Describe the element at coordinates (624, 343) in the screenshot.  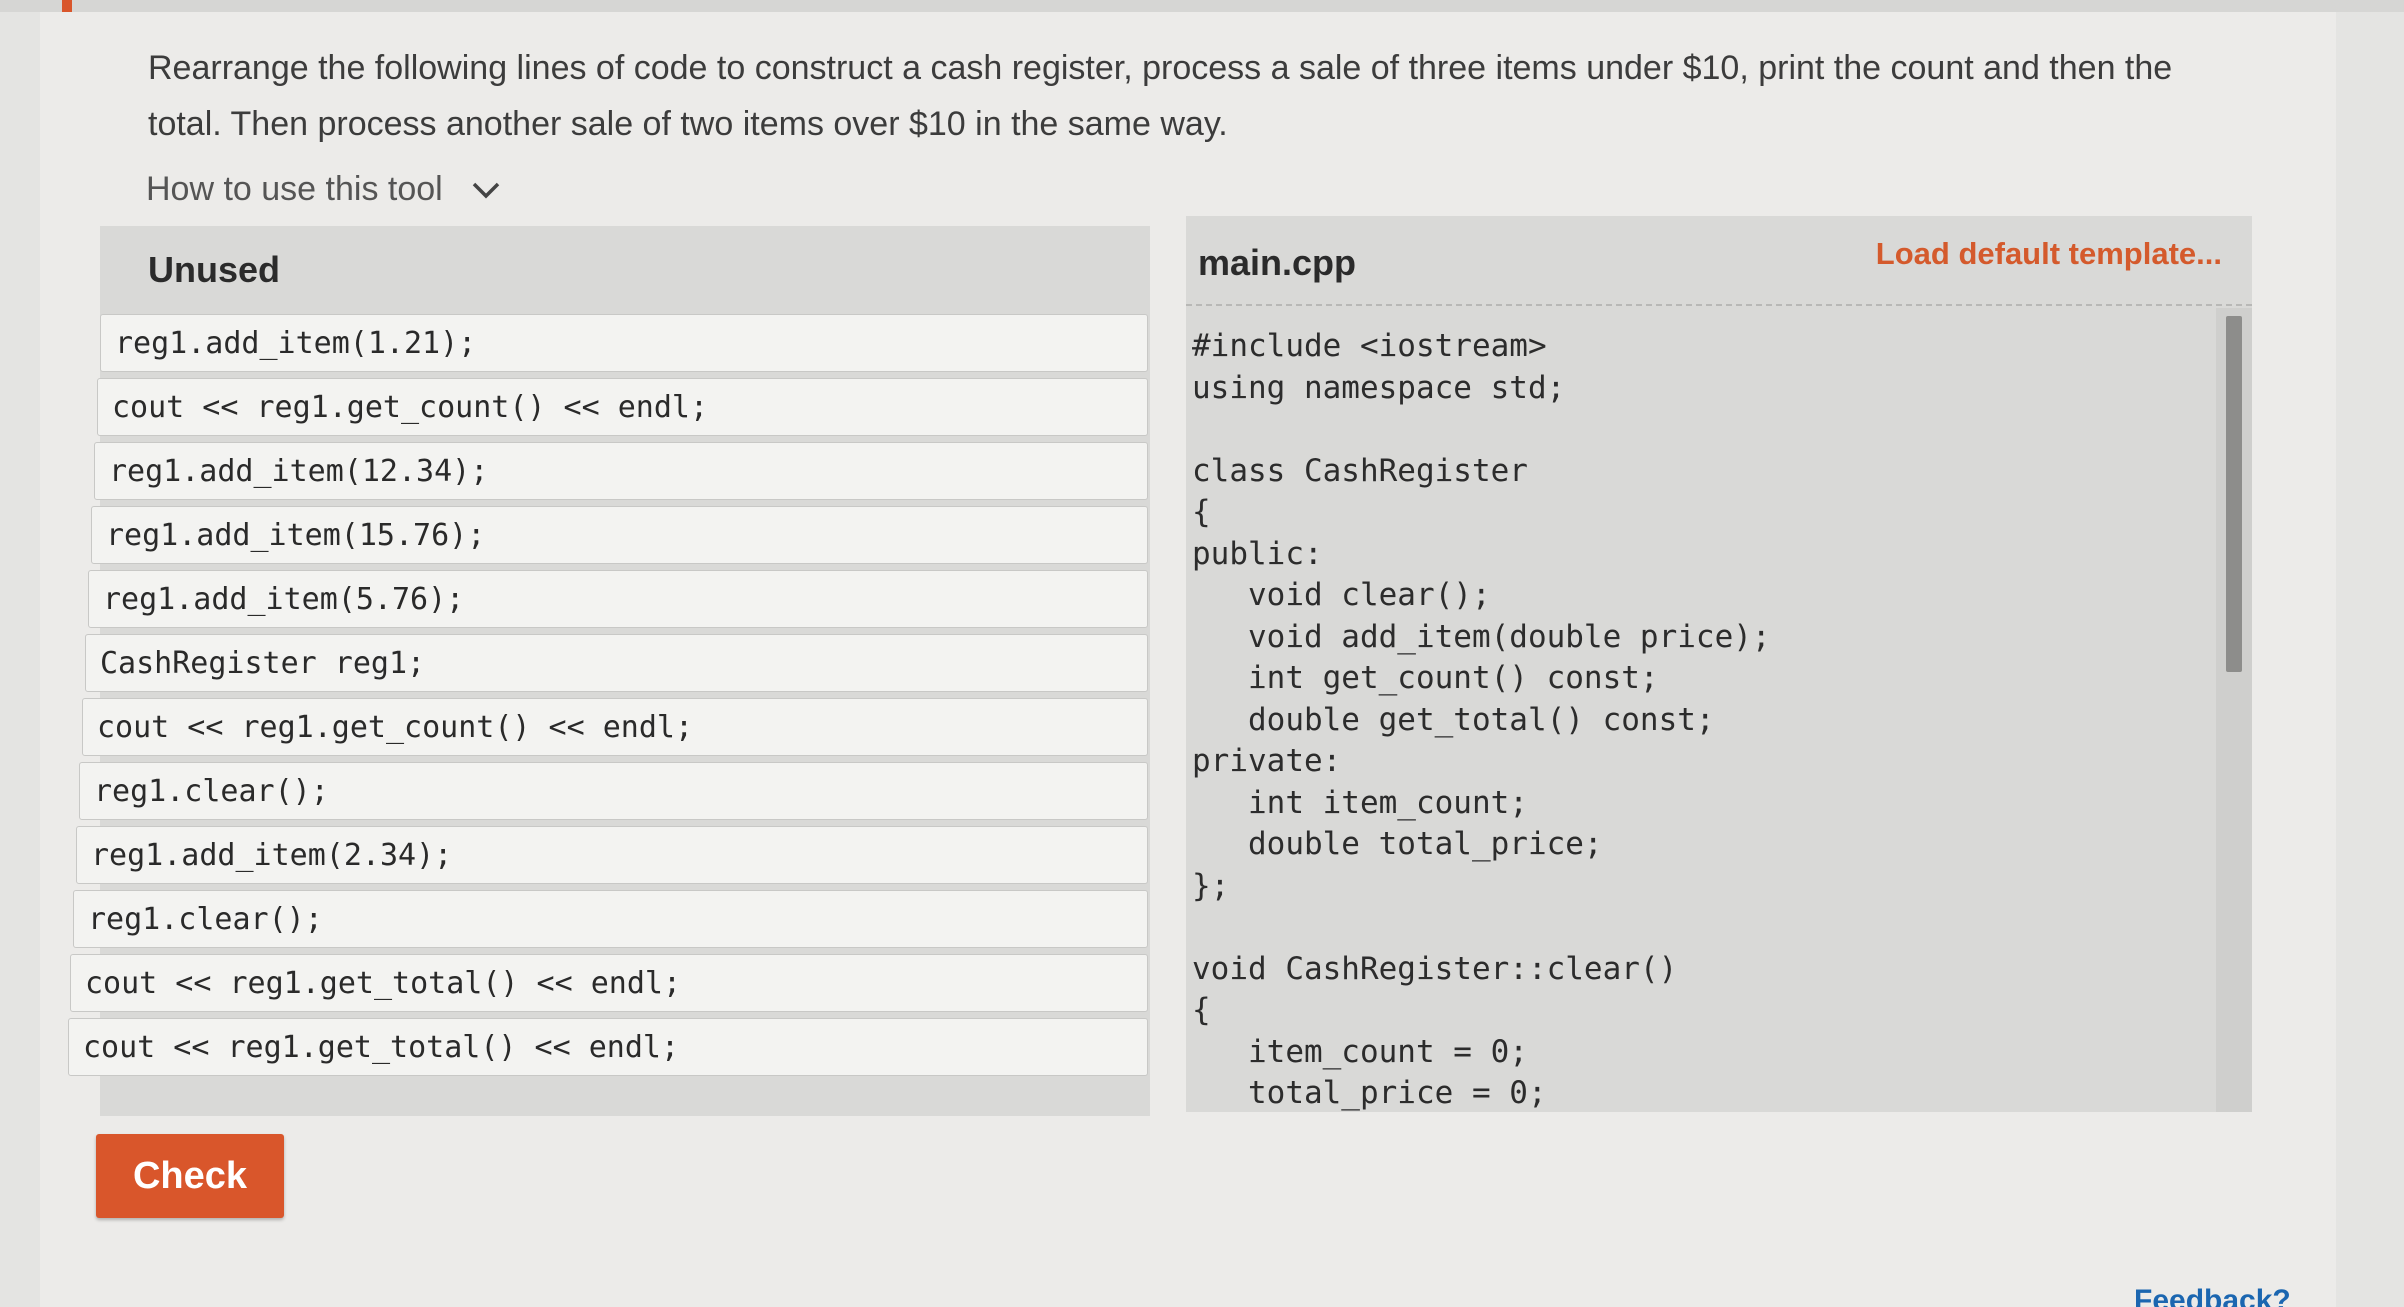
I see `unused-code-line: reg1.add_item(1.21);` at that location.